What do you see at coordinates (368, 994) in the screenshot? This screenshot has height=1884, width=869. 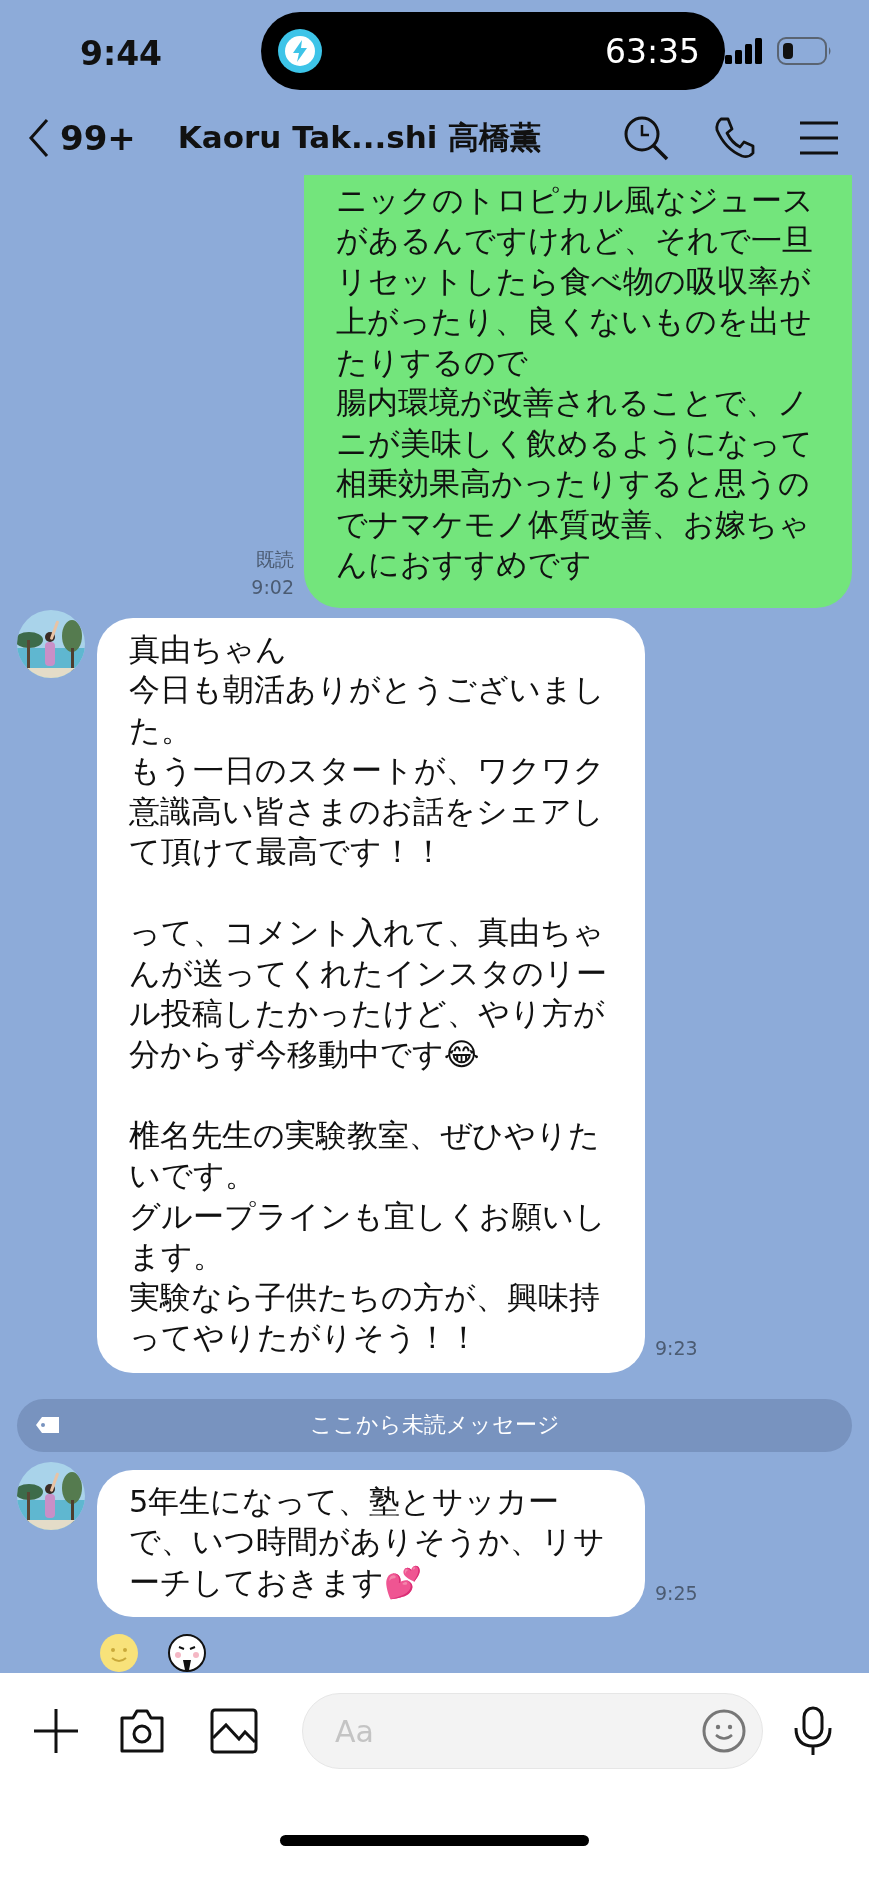 I see `message-text: って、コメント入れて、真由ちゃんが送ってくれたインスタのリール投稿したかったけど、やり方が分からず今移動中です😂` at bounding box center [368, 994].